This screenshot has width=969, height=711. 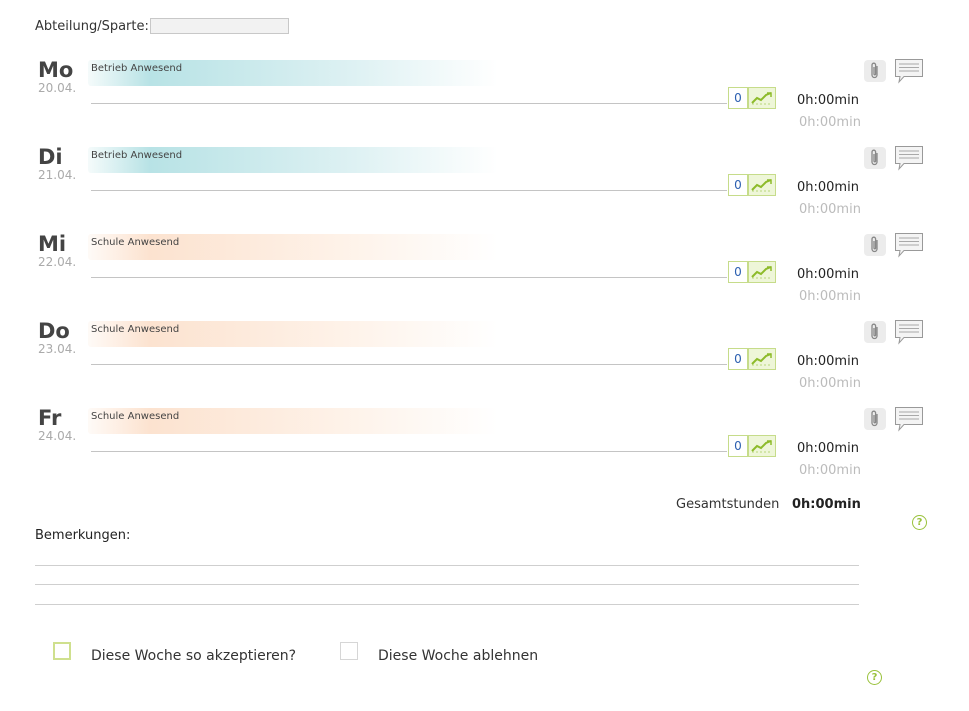 I want to click on department-label: Abteilung/Sparte:, so click(x=92, y=26).